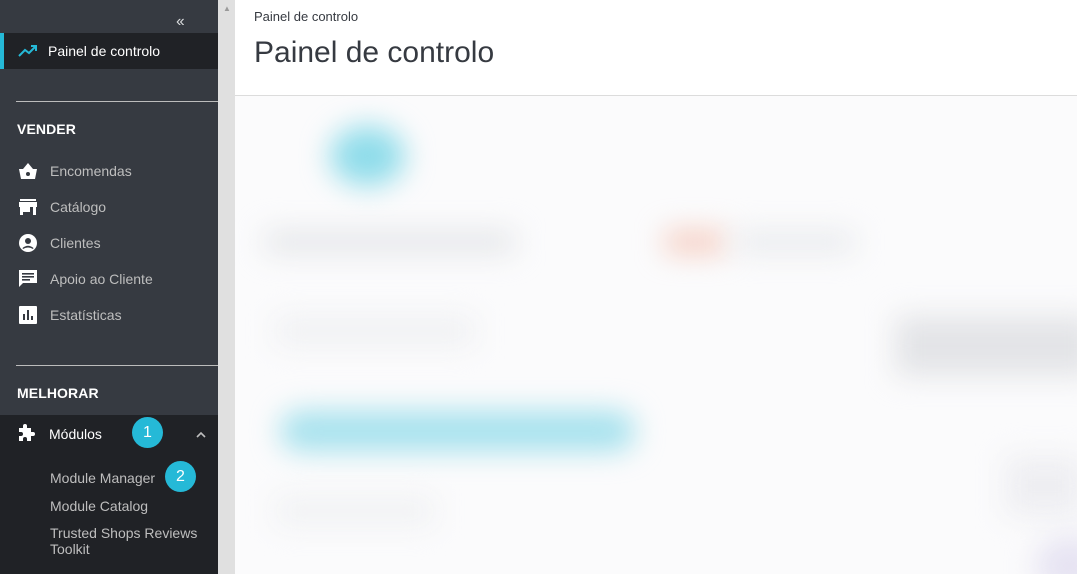 The image size is (1077, 574). I want to click on sidebar-item-label: Catálogo, so click(78, 207).